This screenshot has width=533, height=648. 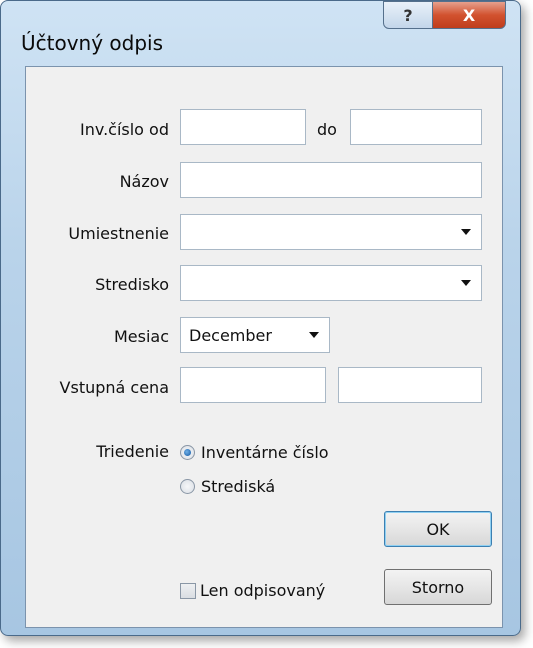 I want to click on umiestnenie-select, so click(x=331, y=232).